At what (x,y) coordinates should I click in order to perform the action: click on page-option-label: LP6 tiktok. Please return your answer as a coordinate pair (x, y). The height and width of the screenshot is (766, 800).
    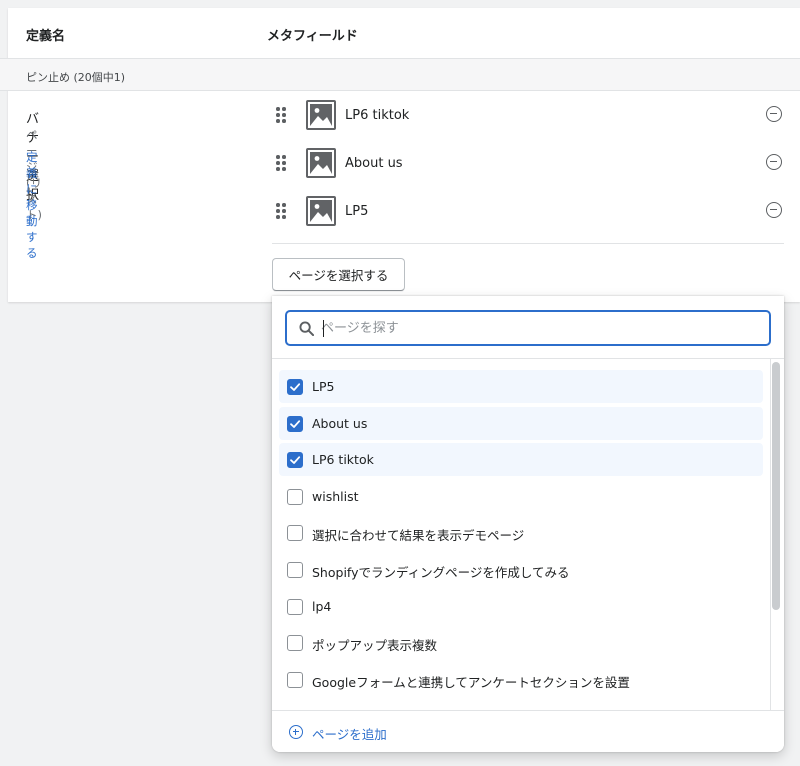
    Looking at the image, I should click on (343, 460).